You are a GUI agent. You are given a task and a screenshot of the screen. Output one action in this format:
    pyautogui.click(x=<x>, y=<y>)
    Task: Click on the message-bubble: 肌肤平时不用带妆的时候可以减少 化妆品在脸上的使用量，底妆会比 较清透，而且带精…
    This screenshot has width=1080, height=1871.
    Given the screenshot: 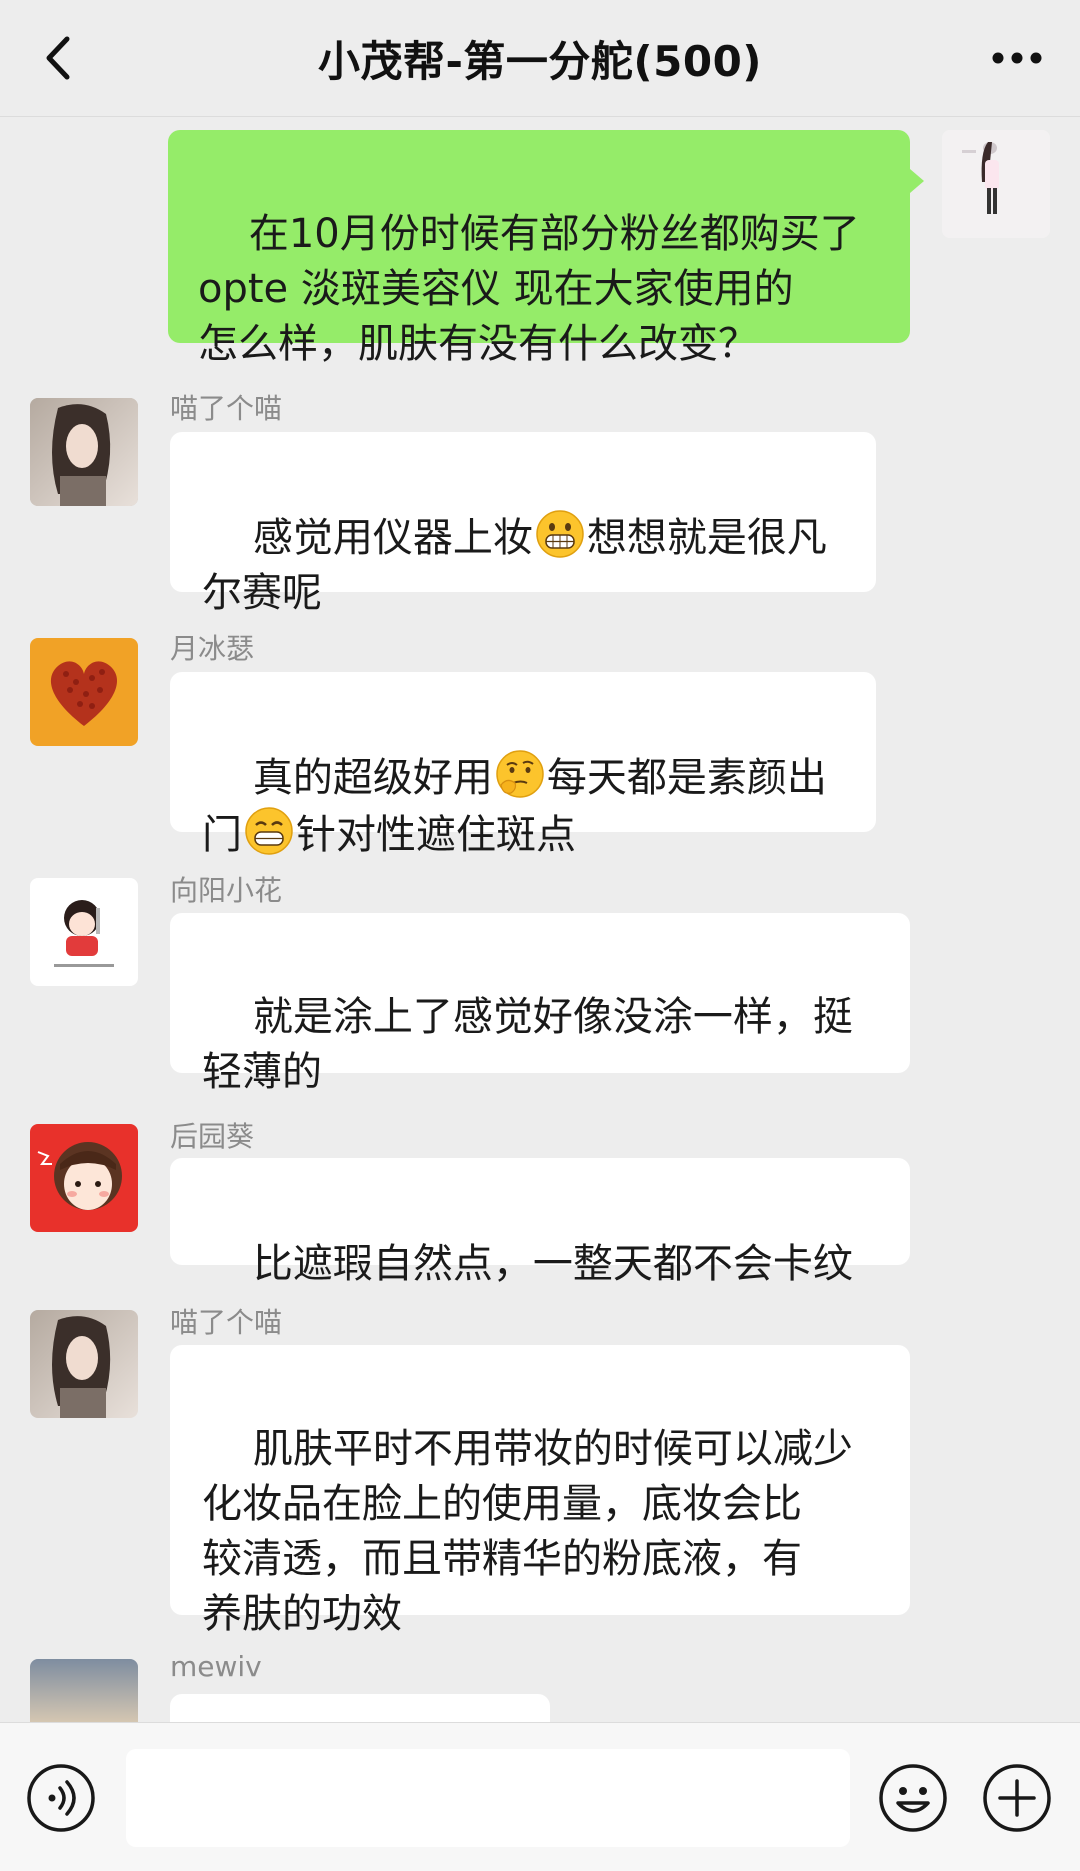 What is the action you would take?
    pyautogui.click(x=540, y=1491)
    